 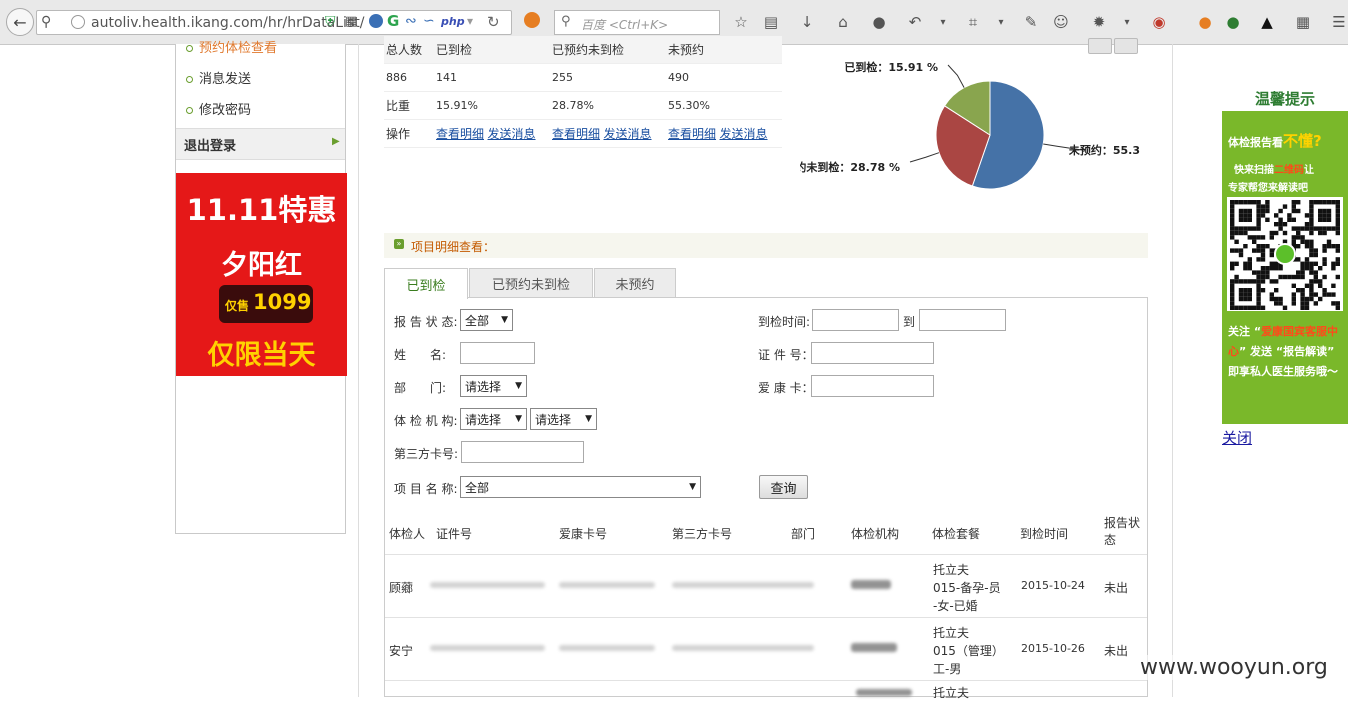 I want to click on cell-package-line: 托立夫, so click(x=951, y=693).